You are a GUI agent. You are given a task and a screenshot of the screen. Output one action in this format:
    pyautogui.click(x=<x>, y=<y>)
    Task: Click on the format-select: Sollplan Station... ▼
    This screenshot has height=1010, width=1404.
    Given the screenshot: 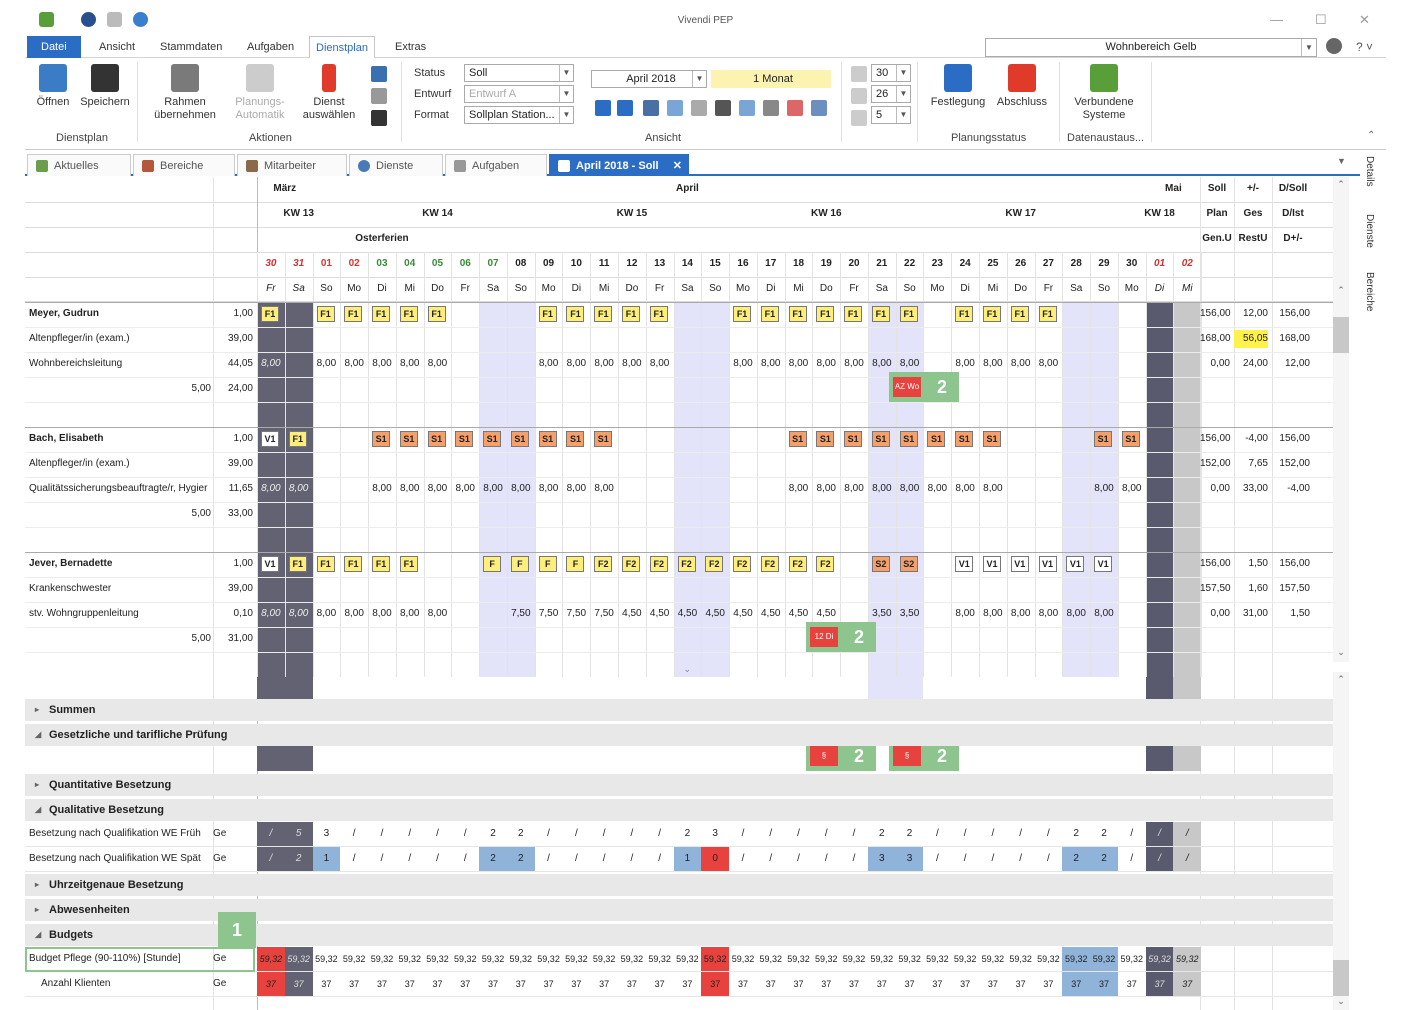 What is the action you would take?
    pyautogui.click(x=519, y=115)
    